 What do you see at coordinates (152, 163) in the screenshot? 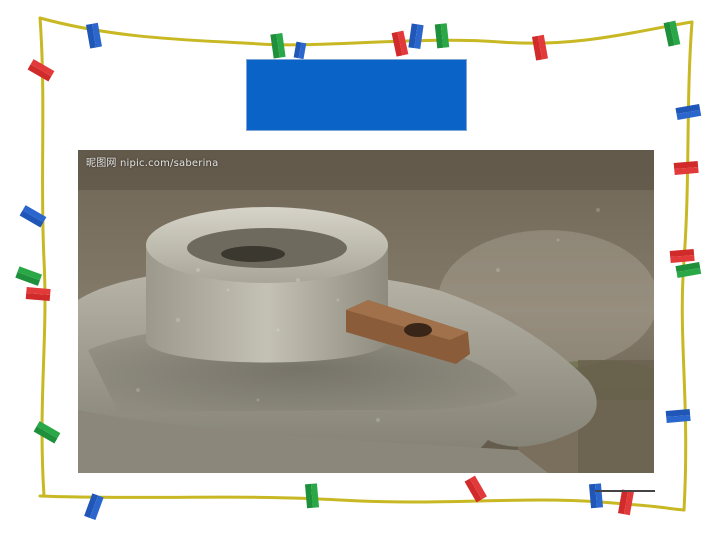
I see `photo-watermark: 昵图网 nipic.com/saberina` at bounding box center [152, 163].